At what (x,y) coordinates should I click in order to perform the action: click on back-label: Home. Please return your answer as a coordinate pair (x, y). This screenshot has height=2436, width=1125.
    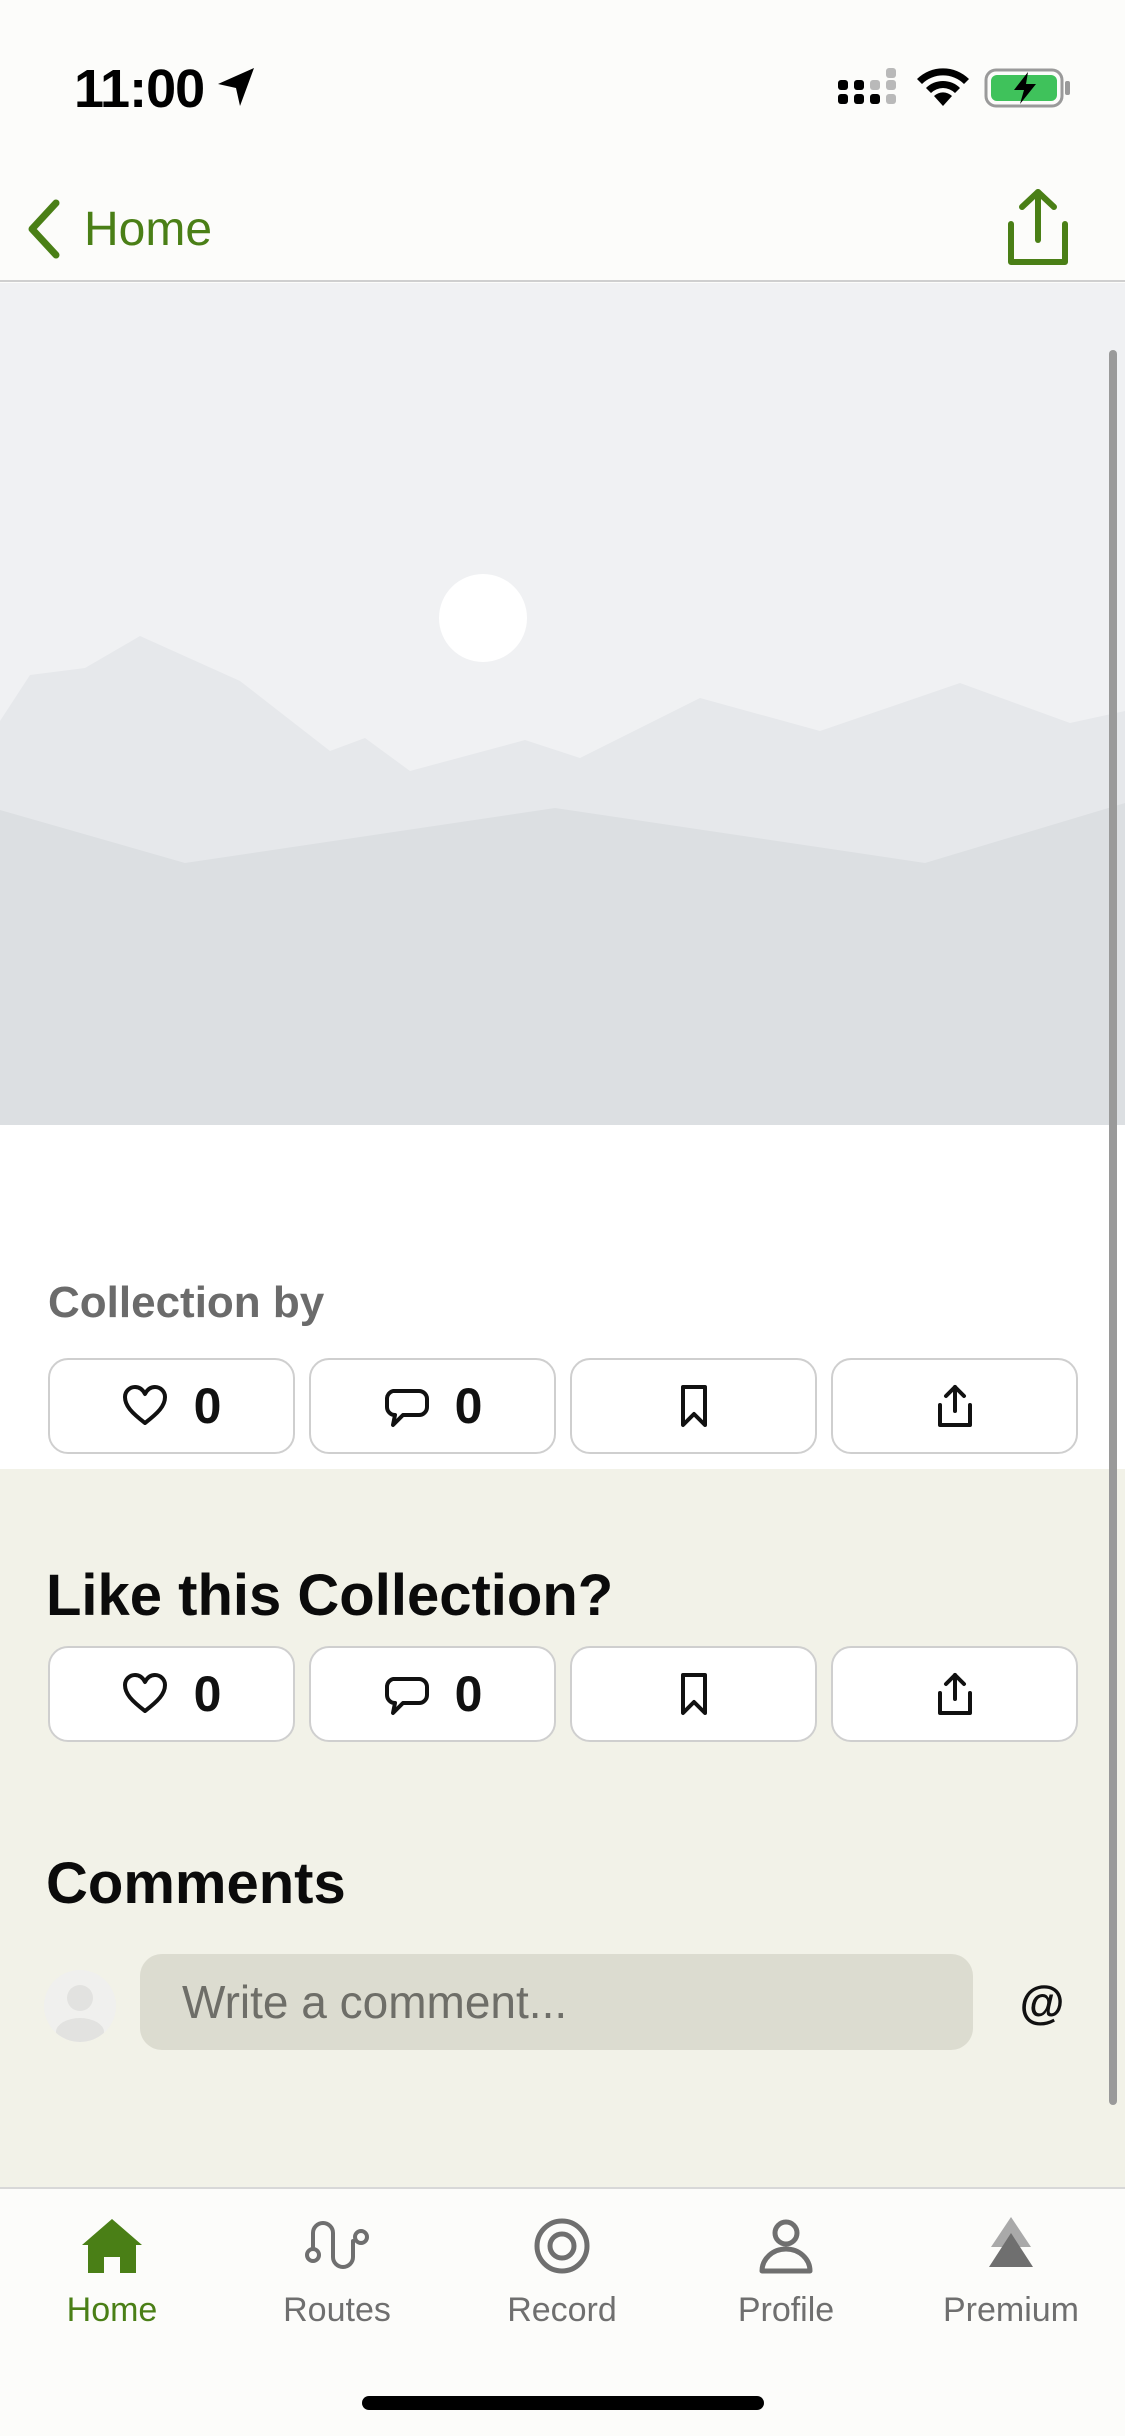
    Looking at the image, I should click on (148, 229).